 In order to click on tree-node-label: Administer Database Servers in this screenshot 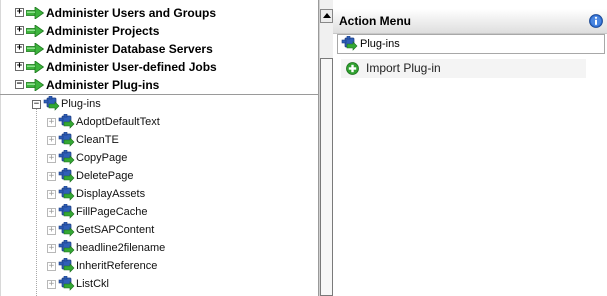, I will do `click(129, 49)`.